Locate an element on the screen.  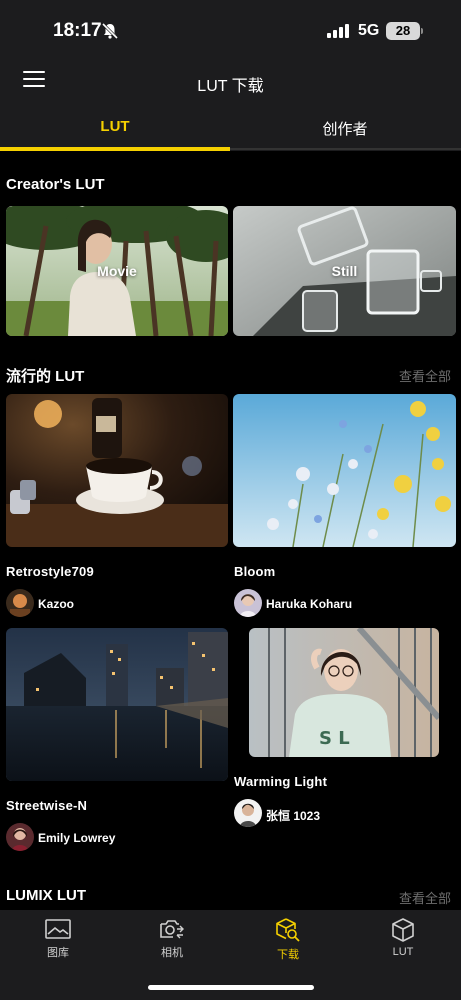
bell-muted-icon is located at coordinates (110, 31).